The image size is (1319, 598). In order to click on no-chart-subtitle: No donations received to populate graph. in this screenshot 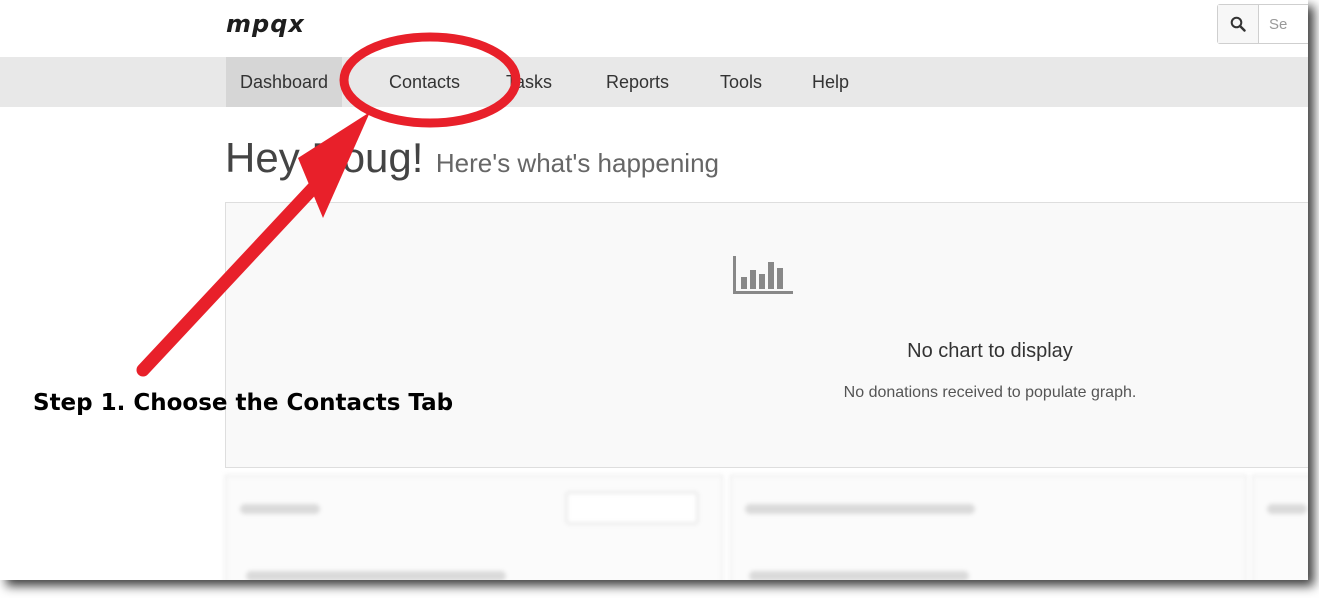, I will do `click(990, 392)`.